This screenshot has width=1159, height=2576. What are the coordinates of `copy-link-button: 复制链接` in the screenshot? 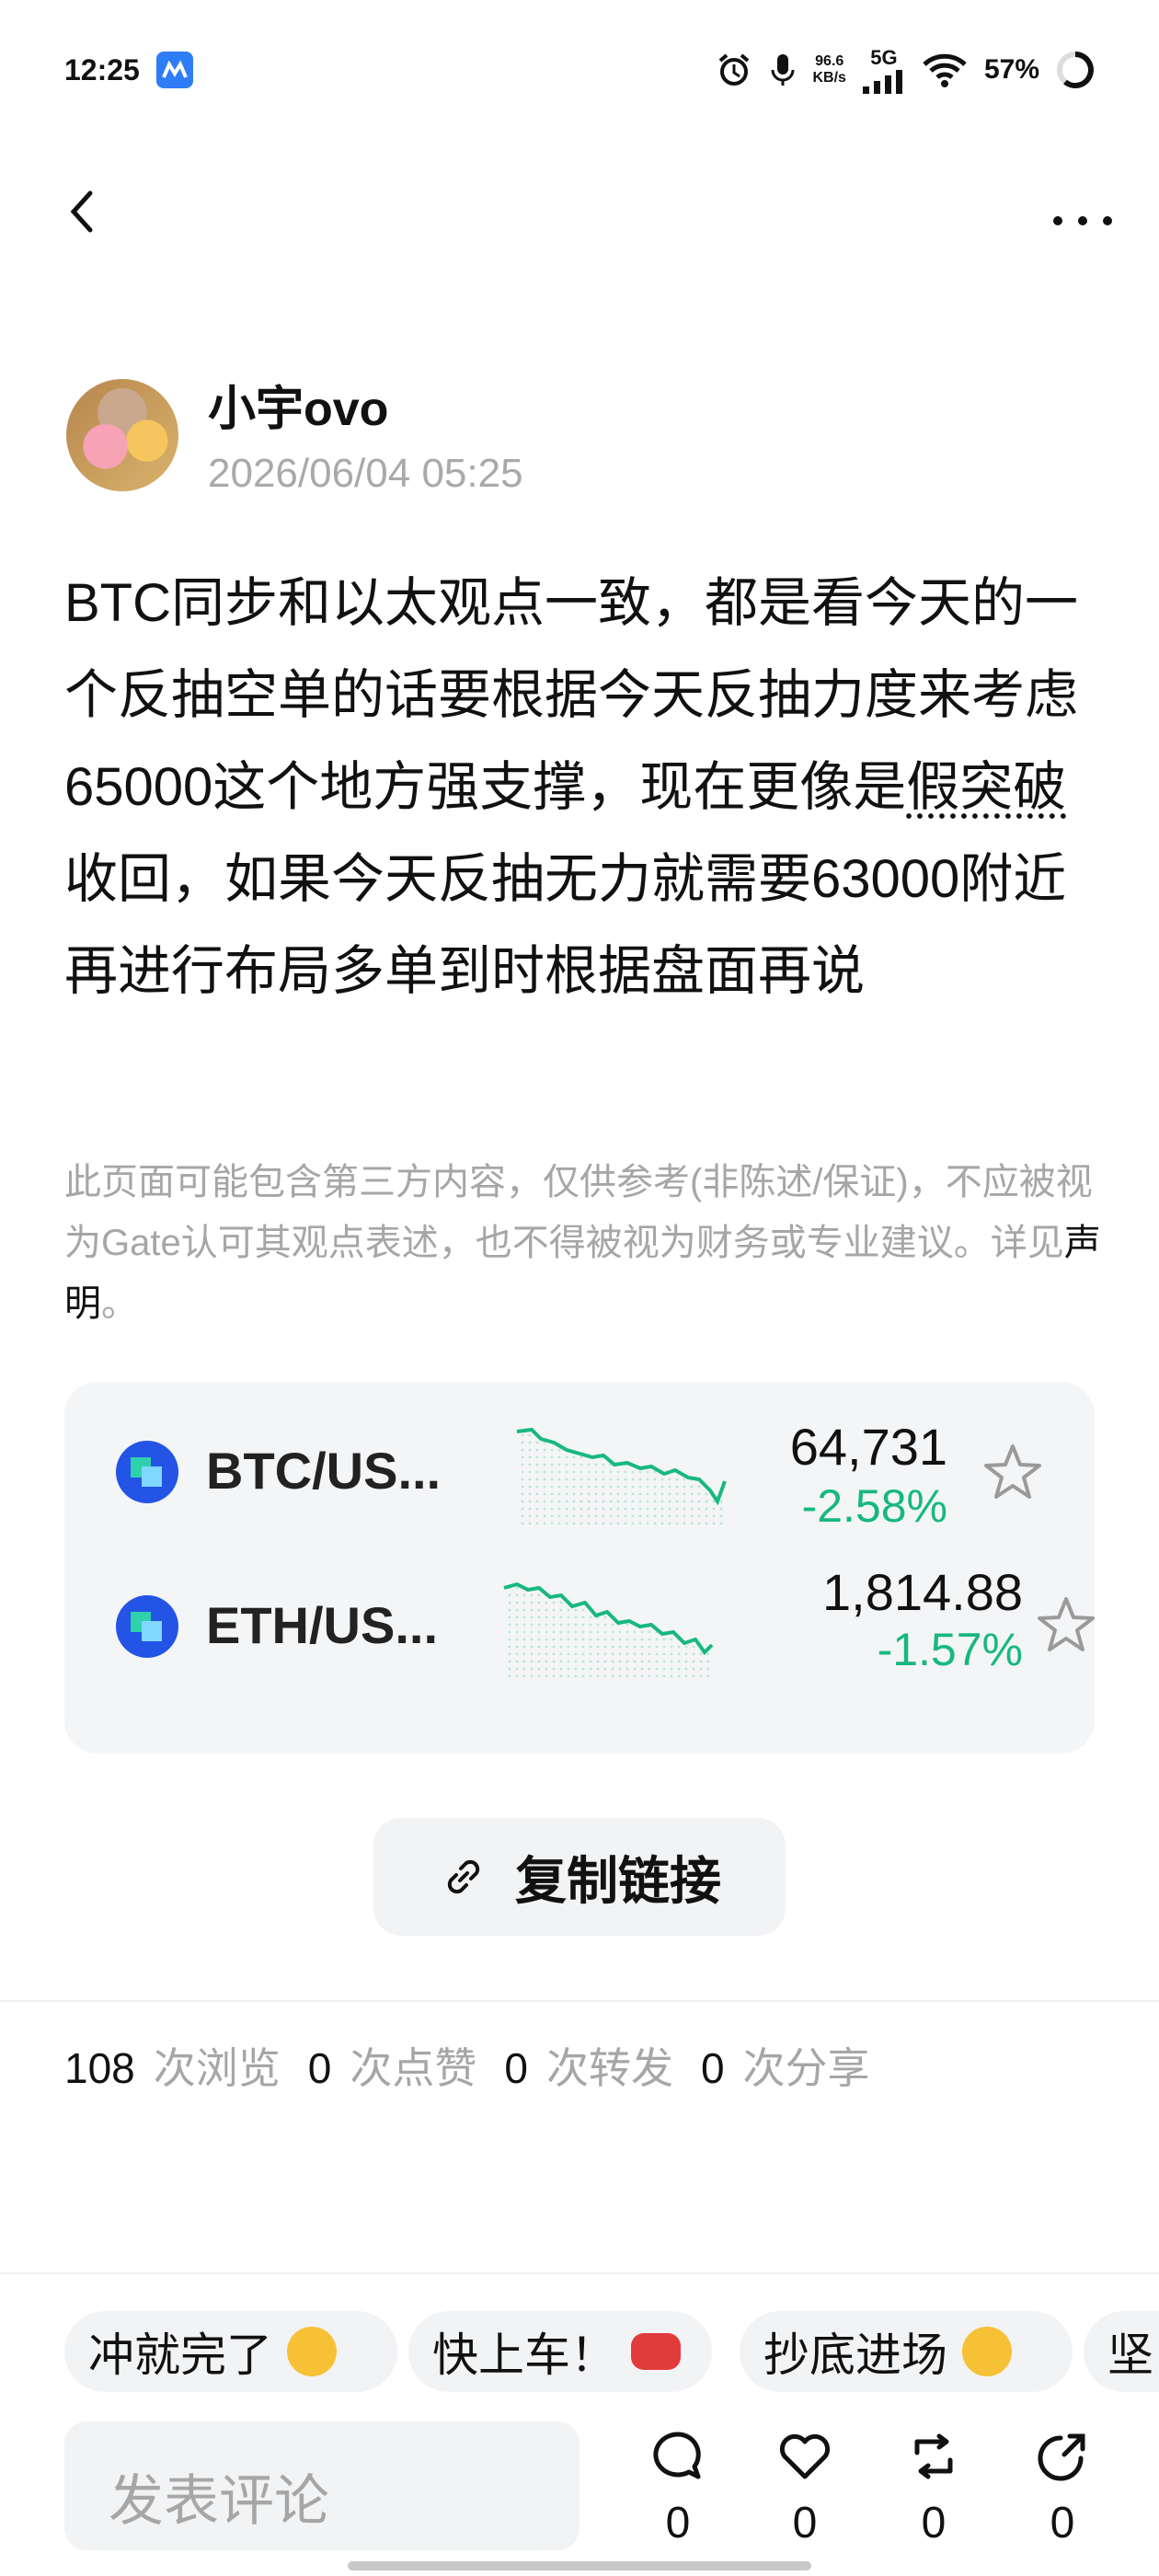 It's located at (579, 1877).